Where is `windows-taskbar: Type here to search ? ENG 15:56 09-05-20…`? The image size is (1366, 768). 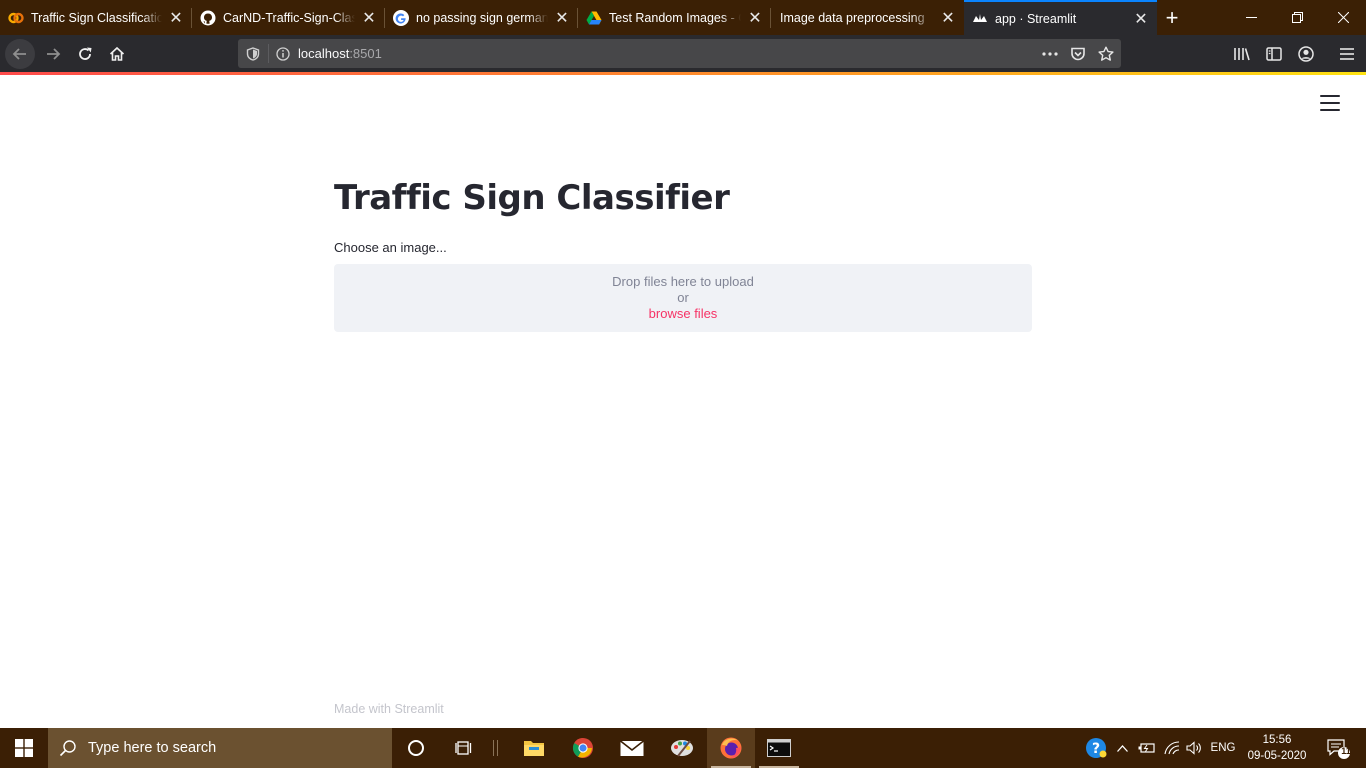
windows-taskbar: Type here to search ? ENG 15:56 09-05-20… is located at coordinates (683, 748).